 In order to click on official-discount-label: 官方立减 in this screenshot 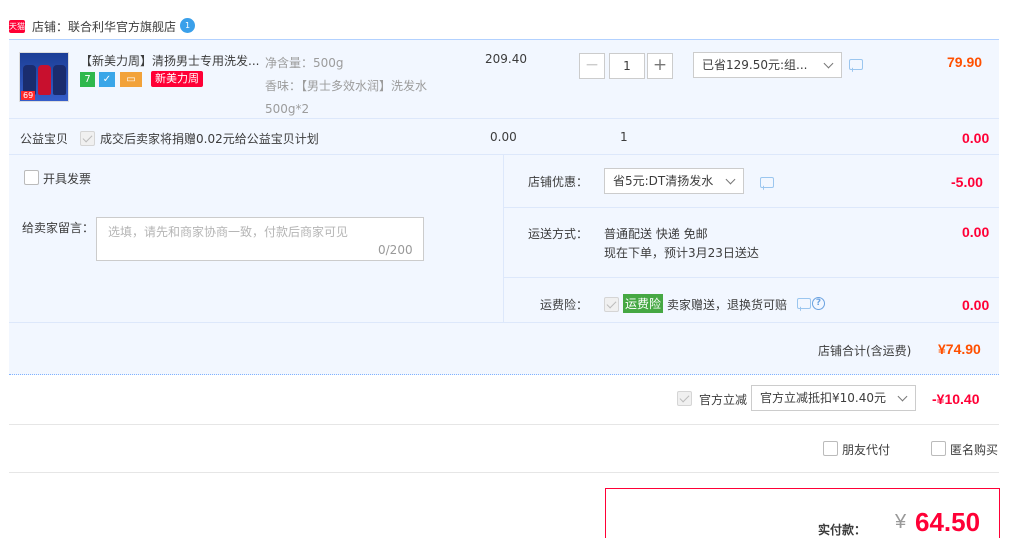, I will do `click(723, 400)`.